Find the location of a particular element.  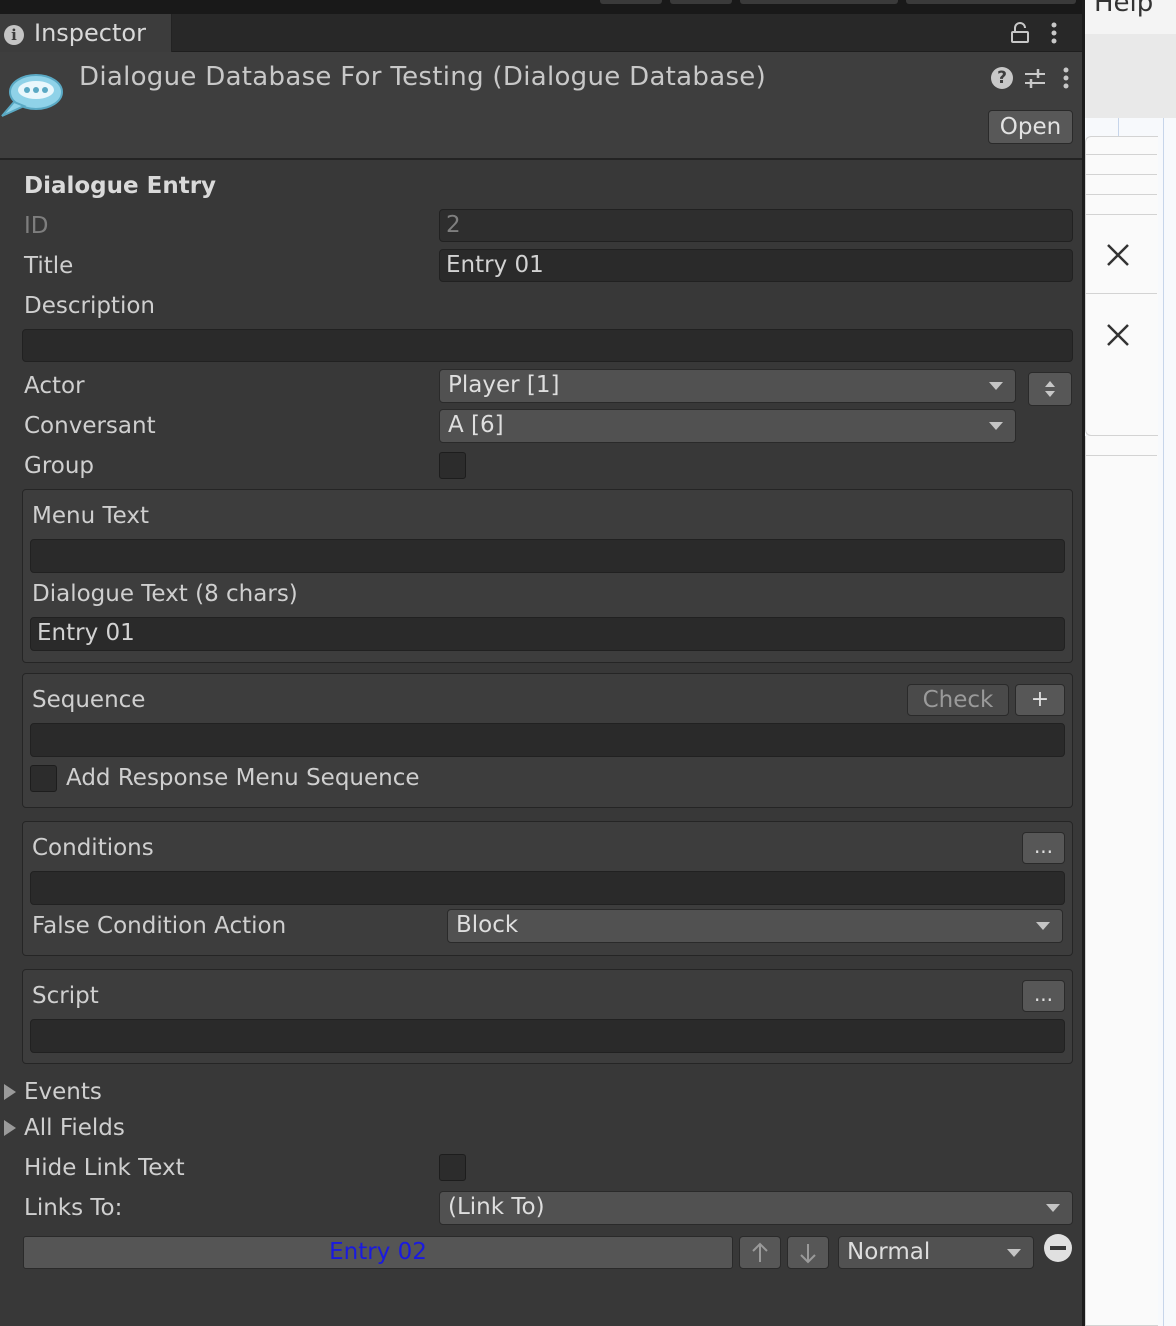

move-link-up-button is located at coordinates (760, 1252).